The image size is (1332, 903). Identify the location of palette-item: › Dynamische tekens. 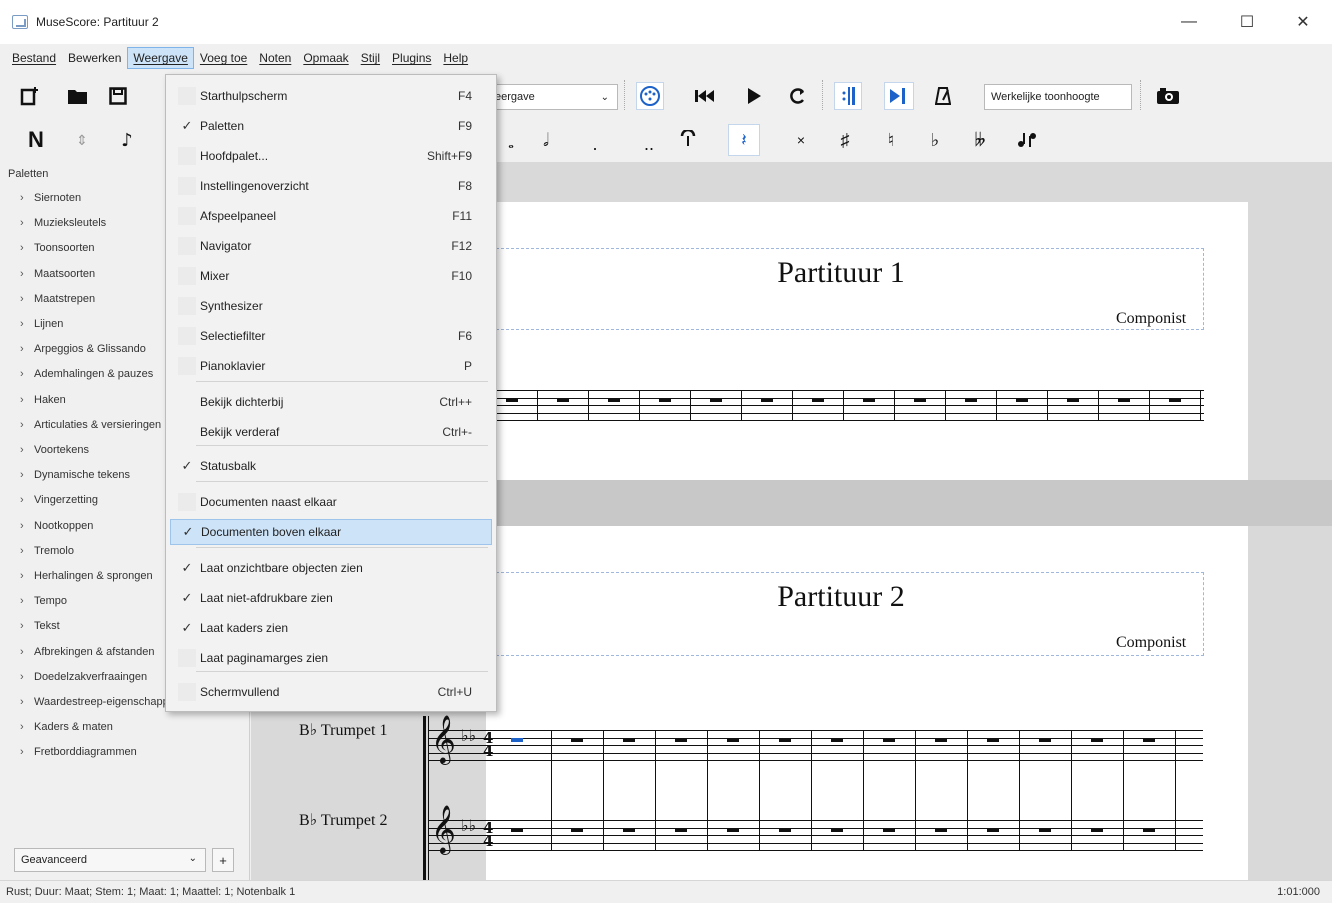
(92, 475).